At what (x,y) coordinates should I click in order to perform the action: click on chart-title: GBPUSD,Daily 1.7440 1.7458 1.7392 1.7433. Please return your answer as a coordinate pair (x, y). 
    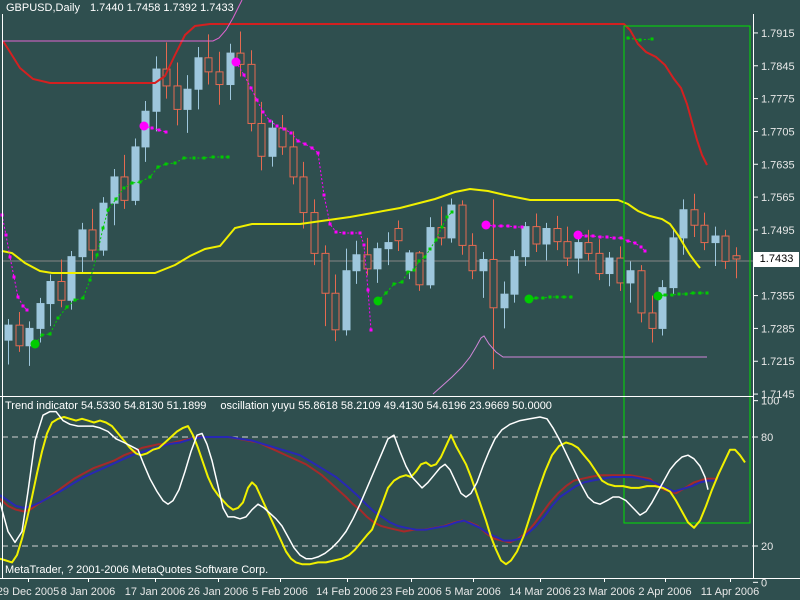
    Looking at the image, I should click on (120, 8).